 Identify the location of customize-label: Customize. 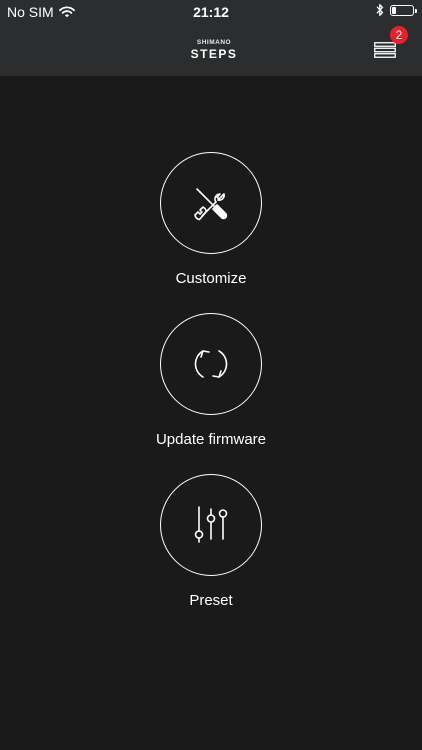
(211, 278).